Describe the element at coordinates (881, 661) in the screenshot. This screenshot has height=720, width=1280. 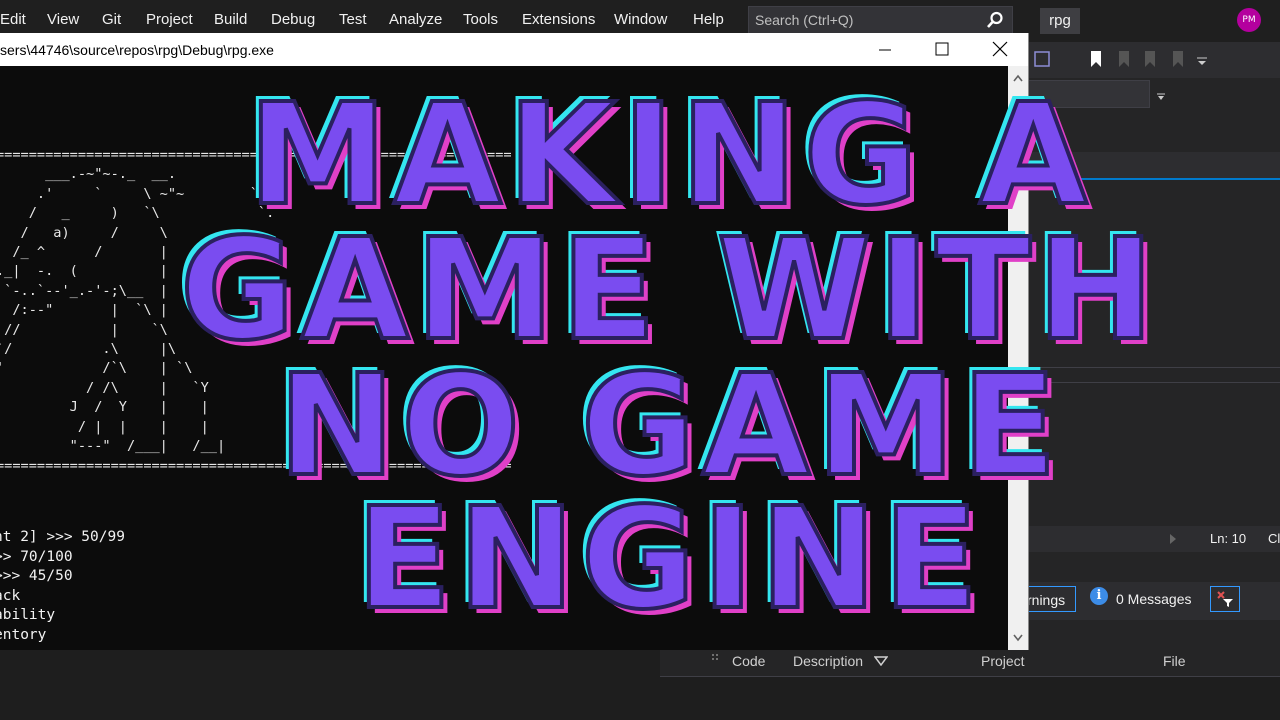
I see `sort-arrow-icon` at that location.